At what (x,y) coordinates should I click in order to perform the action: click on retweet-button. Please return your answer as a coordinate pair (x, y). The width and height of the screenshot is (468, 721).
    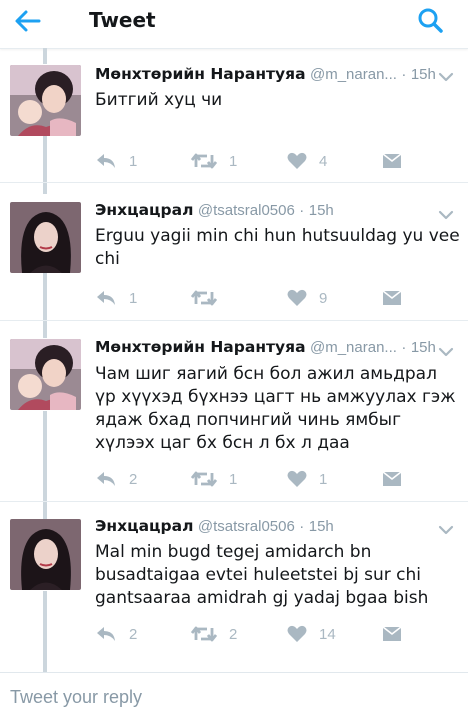
    Looking at the image, I should click on (210, 298).